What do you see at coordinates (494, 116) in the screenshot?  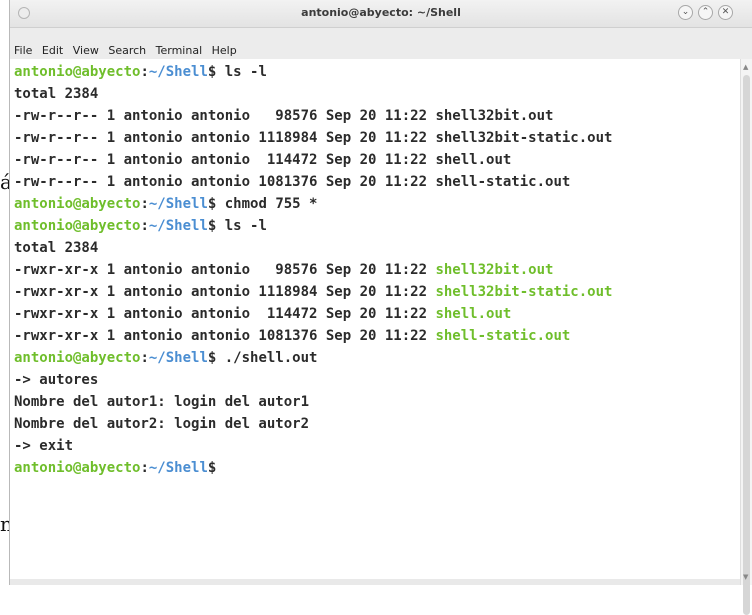 I see `file-name: shell32bit.out` at bounding box center [494, 116].